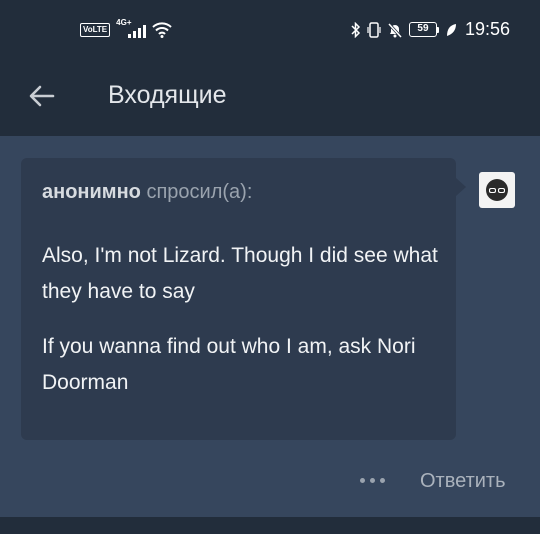 The height and width of the screenshot is (534, 540). What do you see at coordinates (451, 29) in the screenshot?
I see `leaf-icon` at bounding box center [451, 29].